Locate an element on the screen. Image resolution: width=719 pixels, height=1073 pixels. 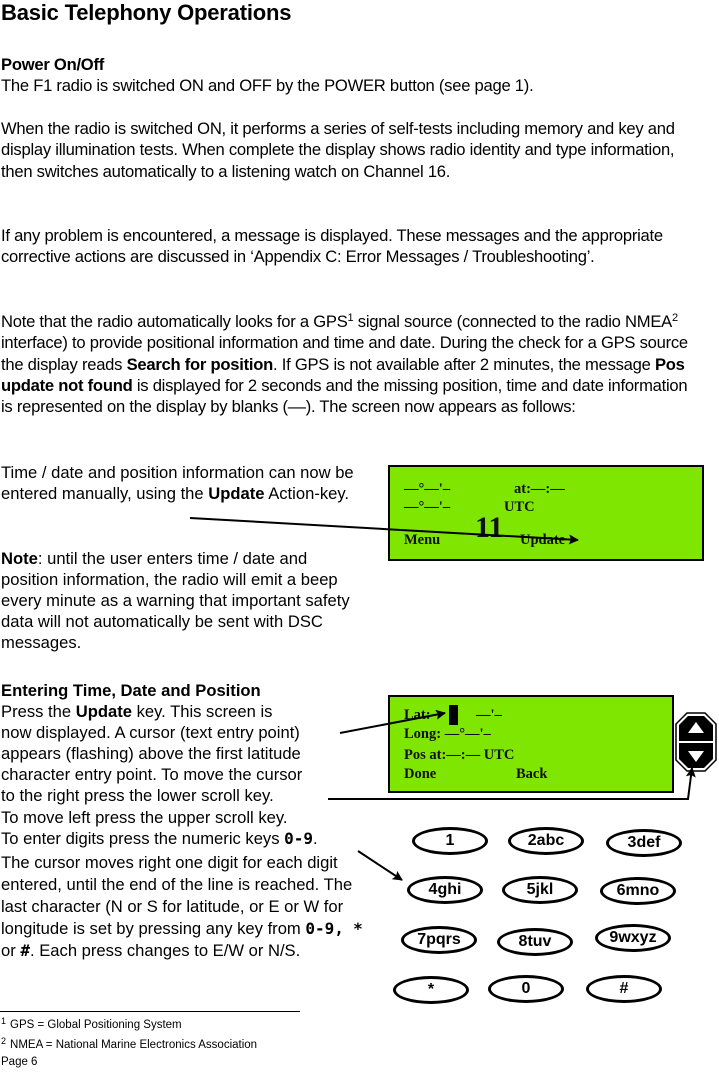
key-6: 6mno is located at coordinates (638, 891).